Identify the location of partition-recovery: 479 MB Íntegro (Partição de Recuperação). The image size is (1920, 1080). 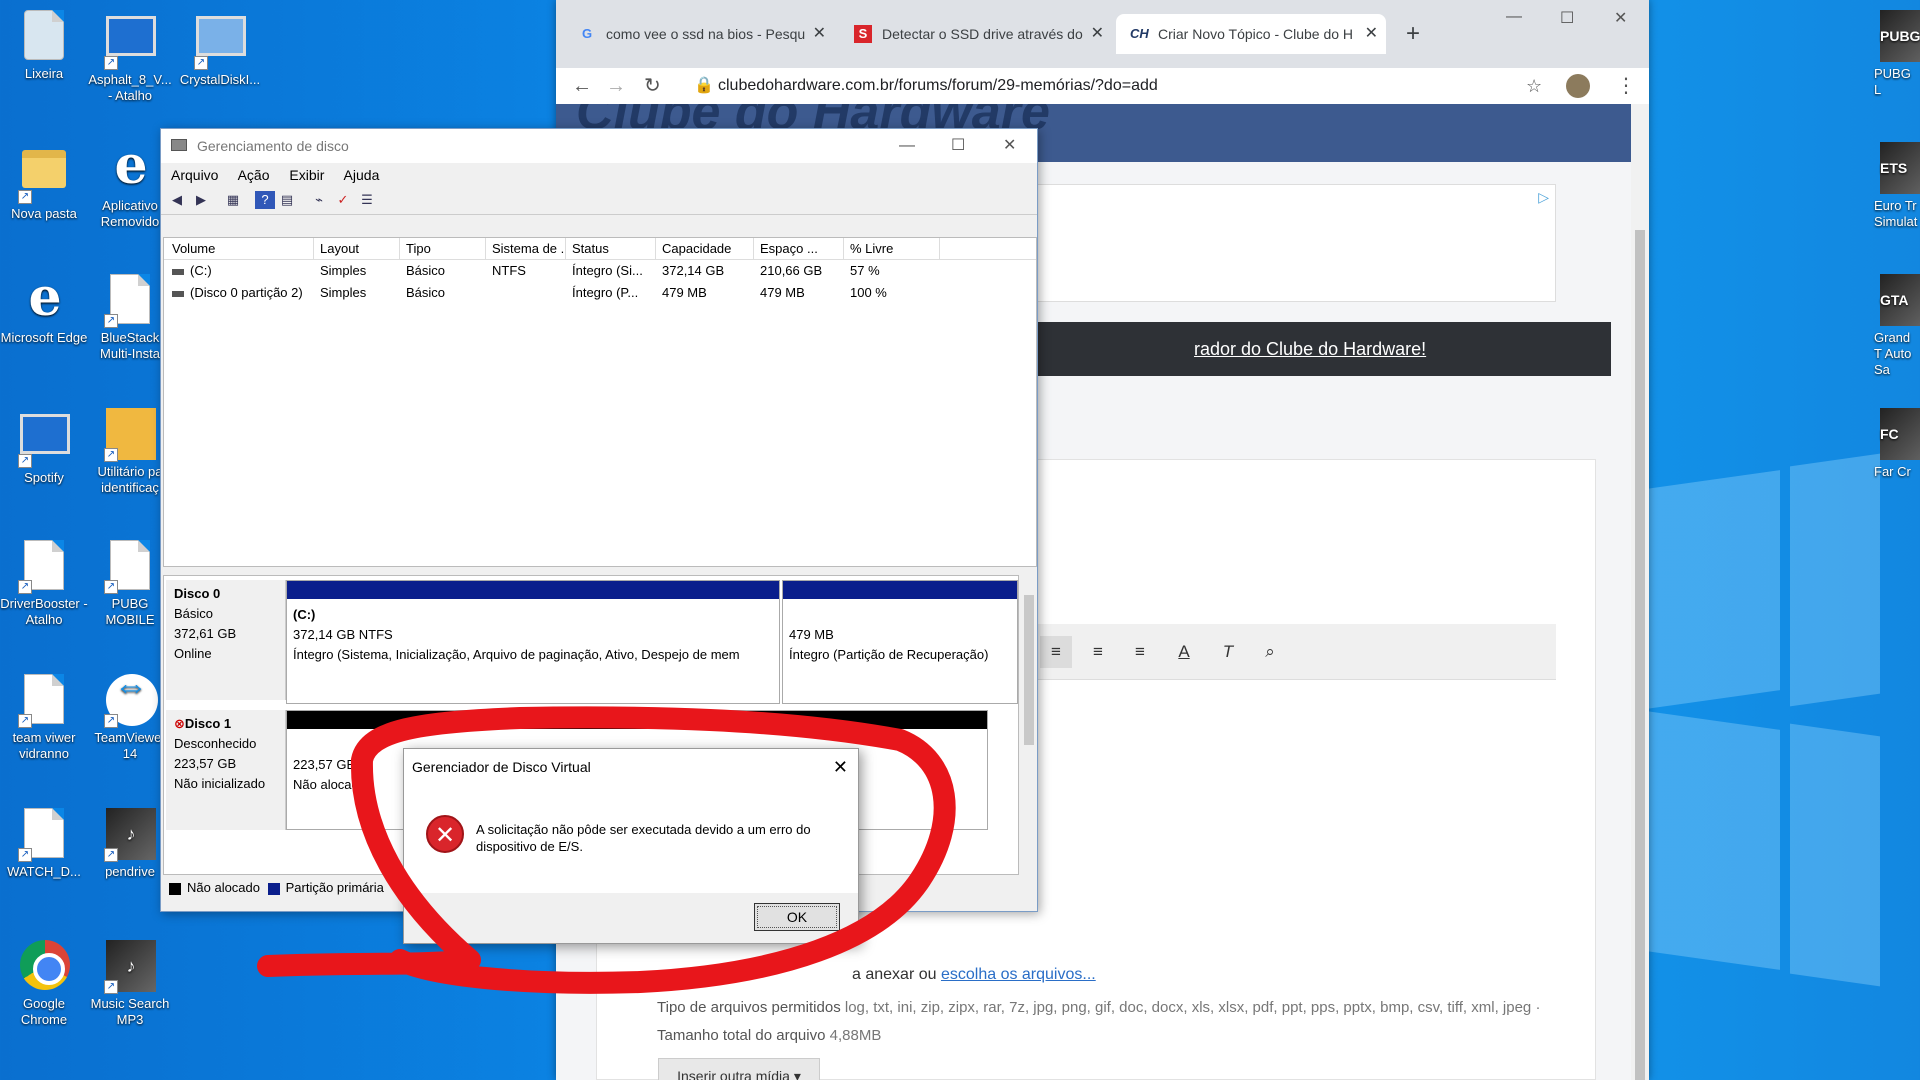
(900, 642).